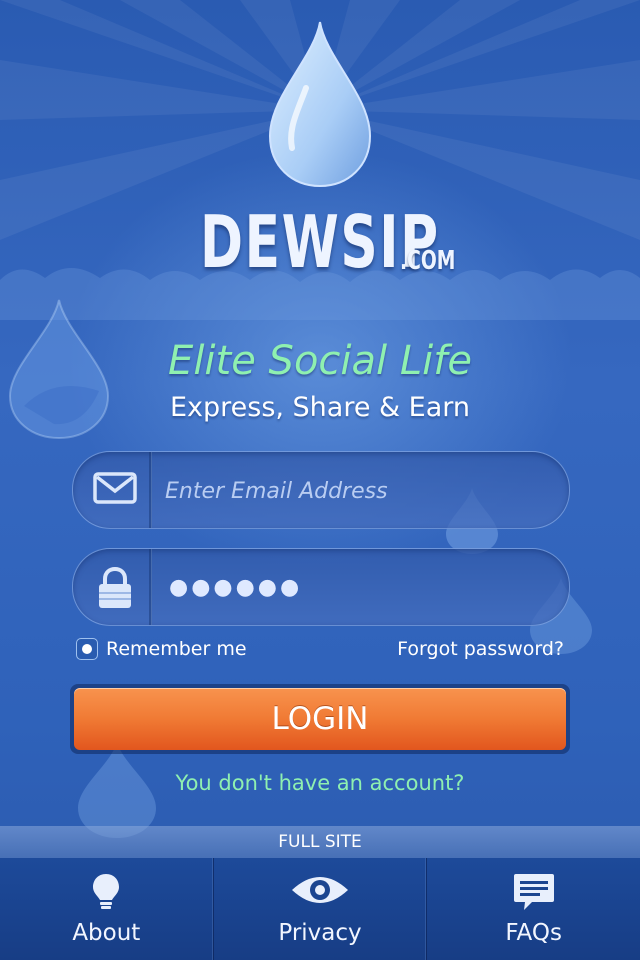 The width and height of the screenshot is (640, 960). Describe the element at coordinates (115, 490) in the screenshot. I see `envelope-icon` at that location.